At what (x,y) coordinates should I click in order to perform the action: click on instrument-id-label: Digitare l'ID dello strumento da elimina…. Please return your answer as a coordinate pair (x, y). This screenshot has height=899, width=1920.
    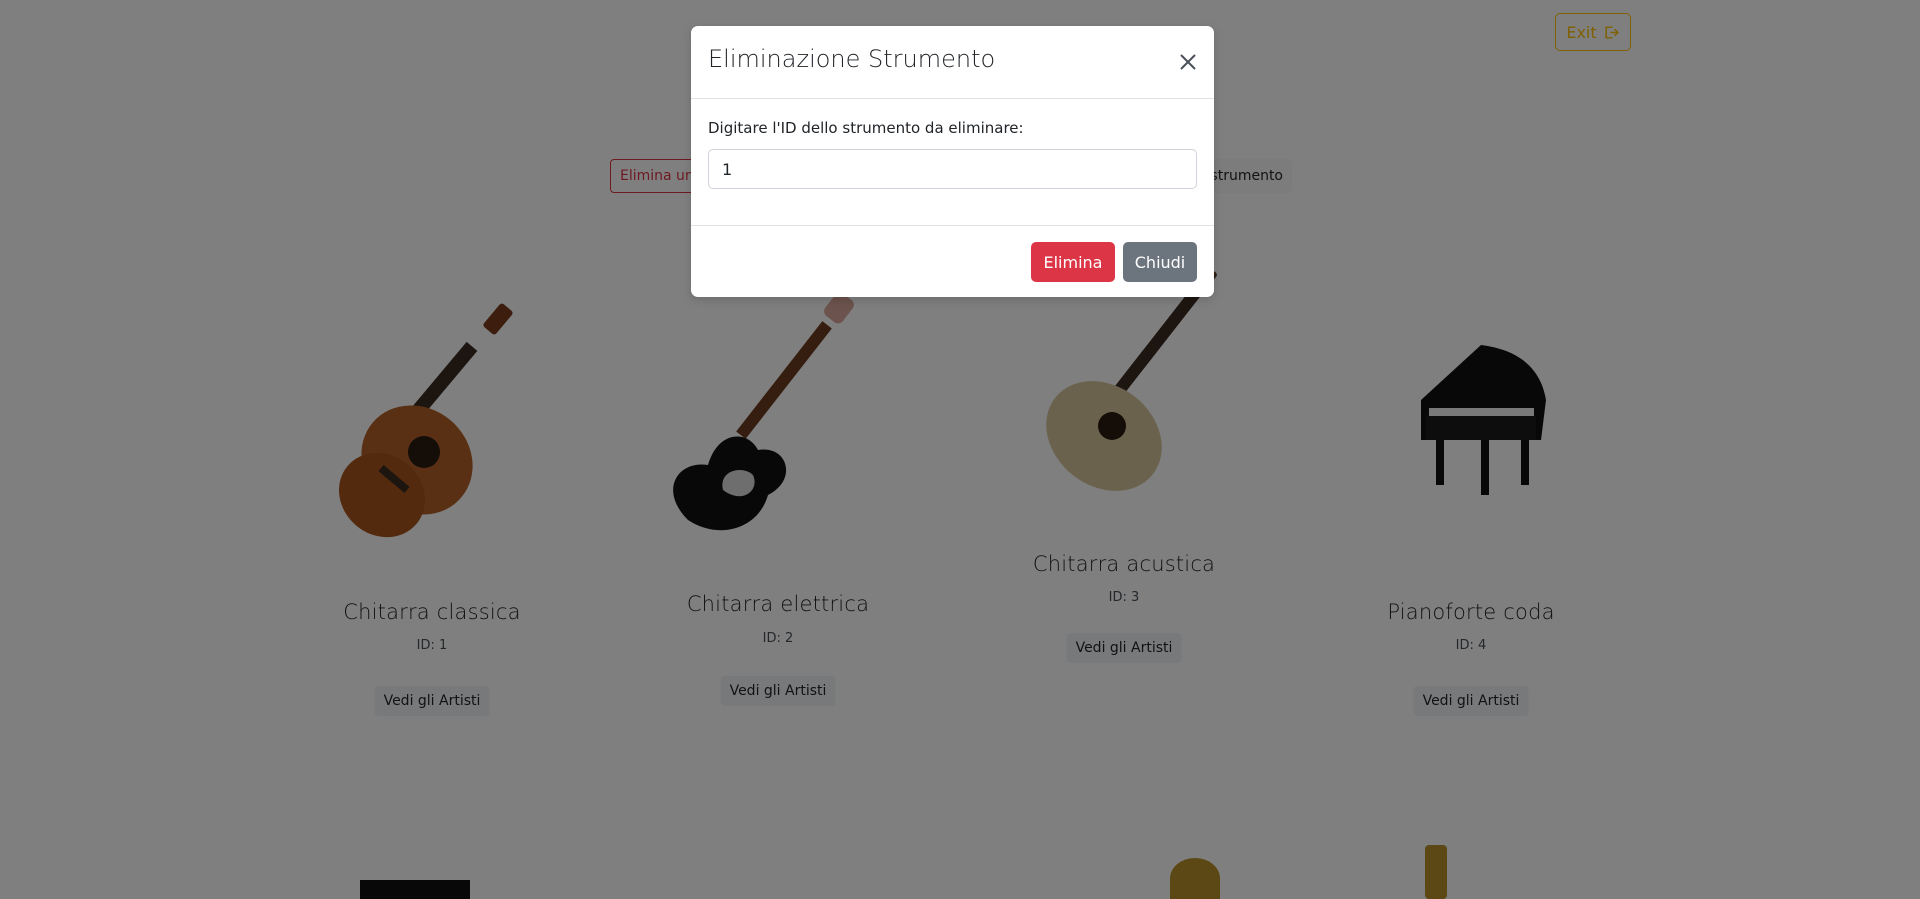
    Looking at the image, I should click on (866, 128).